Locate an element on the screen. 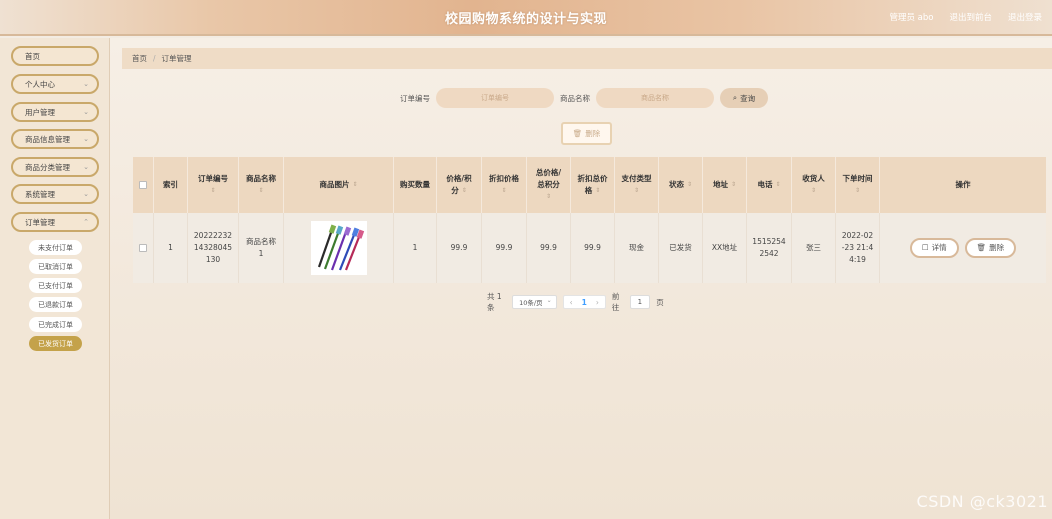 The image size is (1052, 519). order-no-line-2: 14328045 is located at coordinates (213, 247).